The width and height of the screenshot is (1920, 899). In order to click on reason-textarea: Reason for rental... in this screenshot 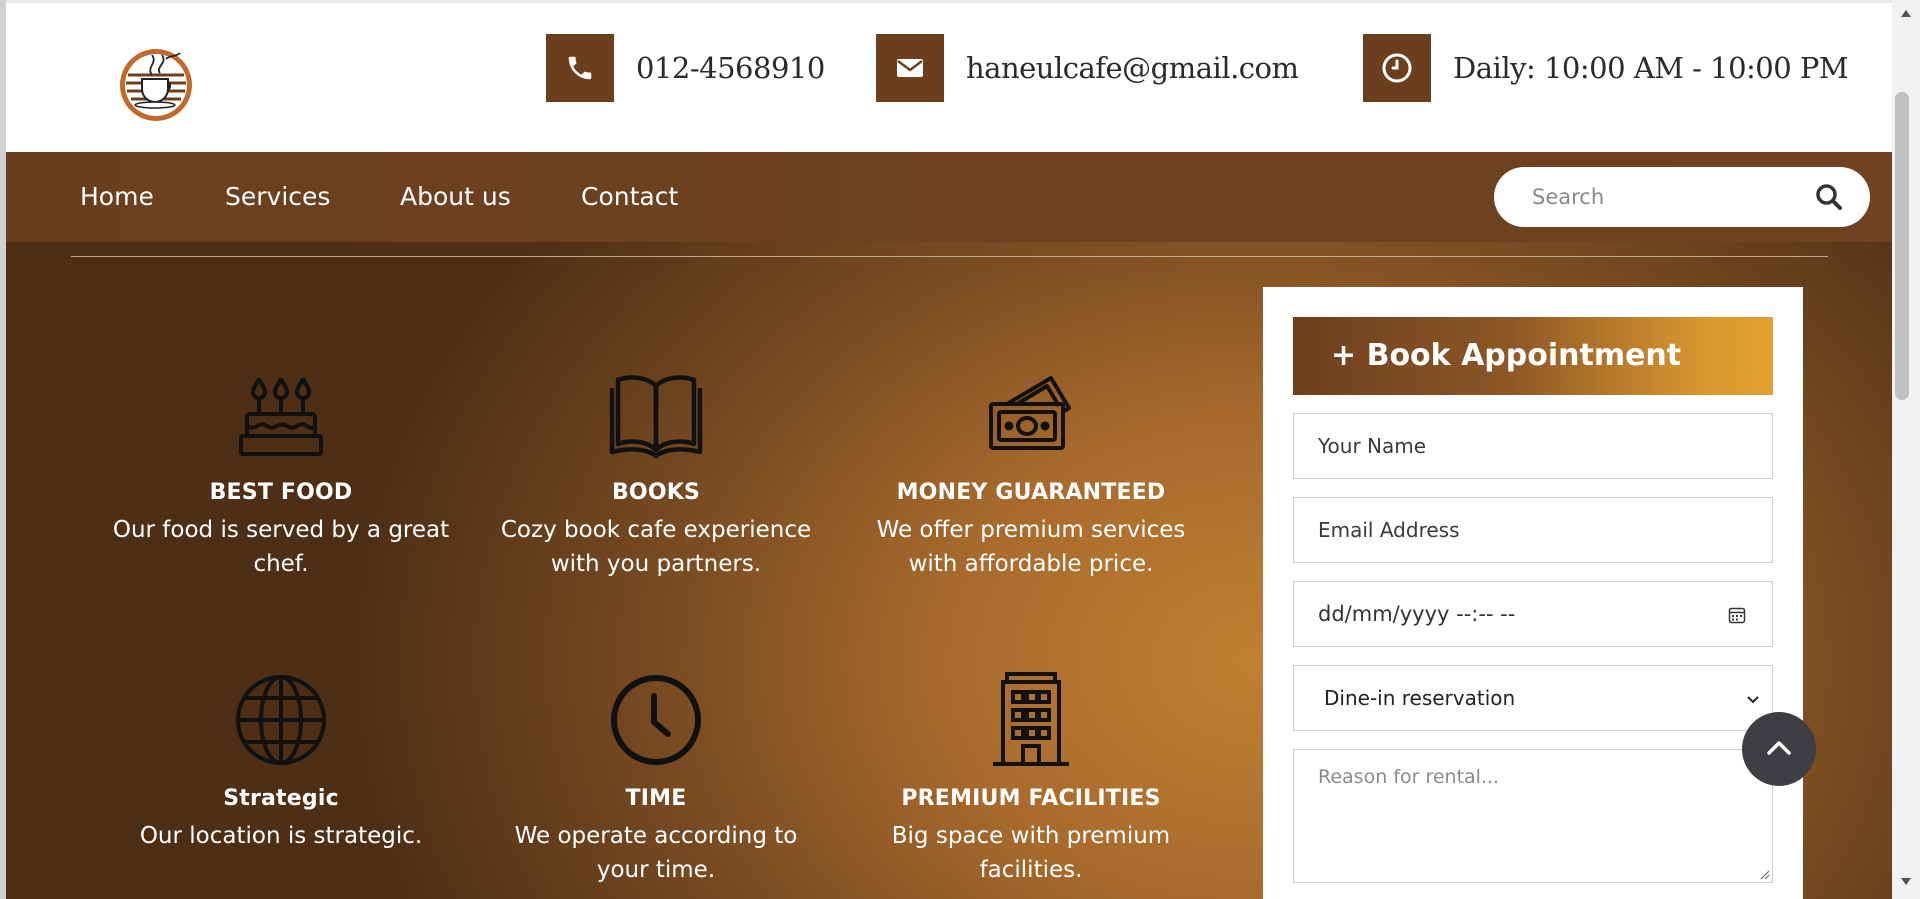, I will do `click(1533, 816)`.